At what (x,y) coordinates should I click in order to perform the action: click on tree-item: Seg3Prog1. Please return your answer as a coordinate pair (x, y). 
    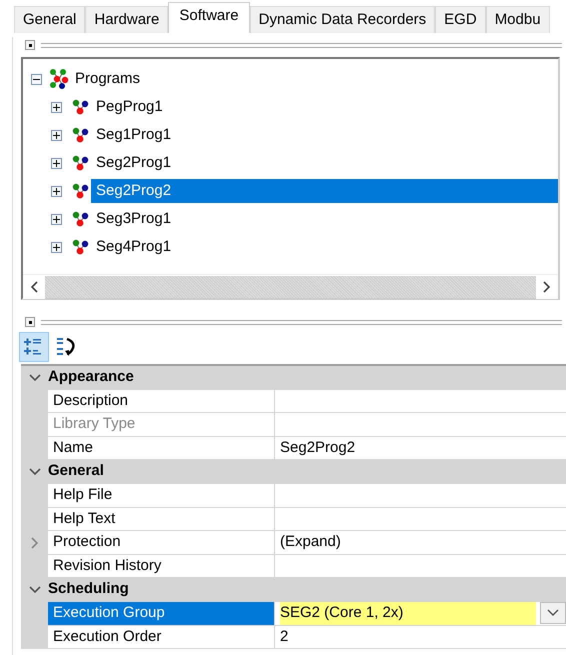
    Looking at the image, I should click on (133, 219).